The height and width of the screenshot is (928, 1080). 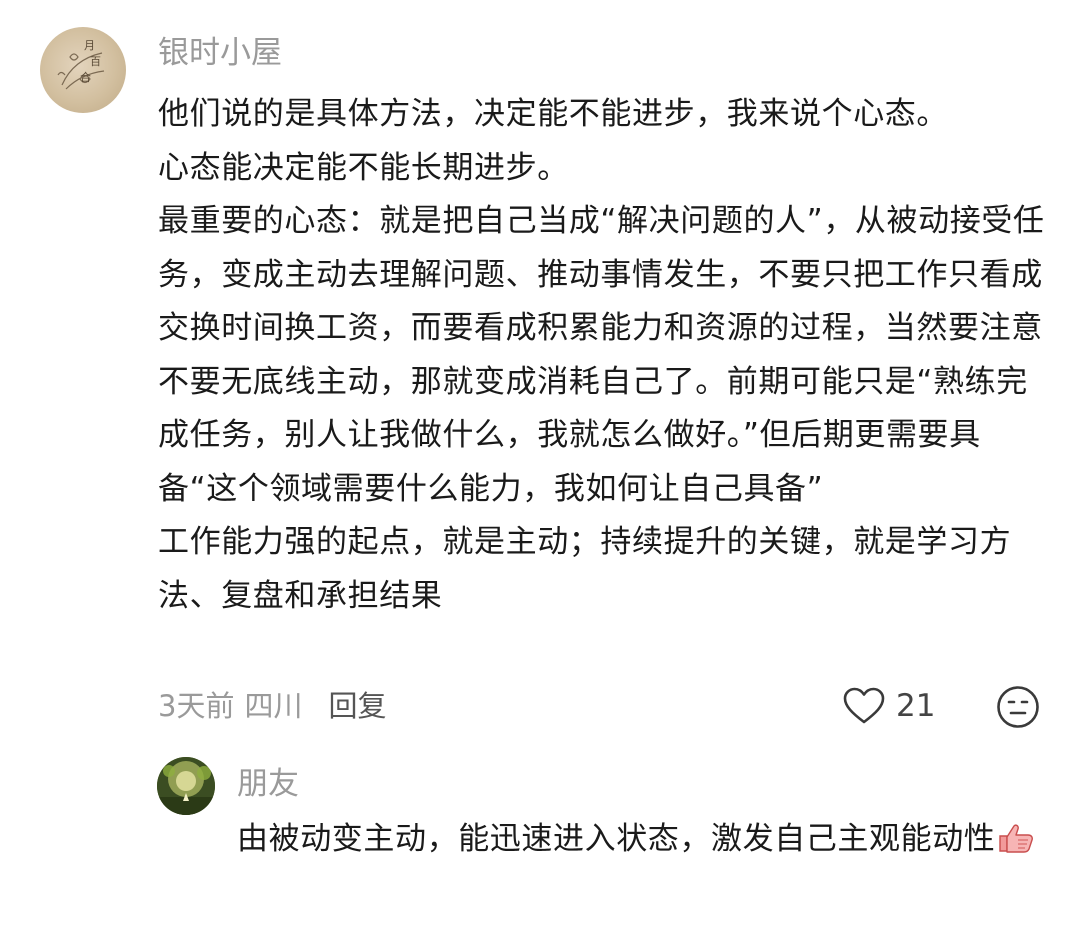 I want to click on emoji-reaction-button, so click(x=1018, y=707).